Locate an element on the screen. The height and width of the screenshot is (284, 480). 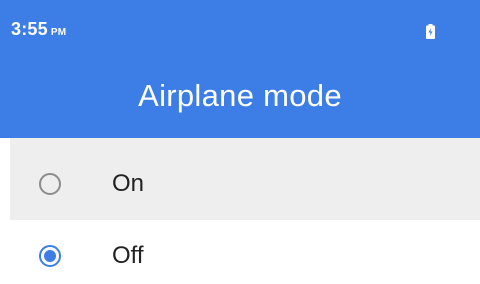
time-ampm: PM is located at coordinates (58, 32).